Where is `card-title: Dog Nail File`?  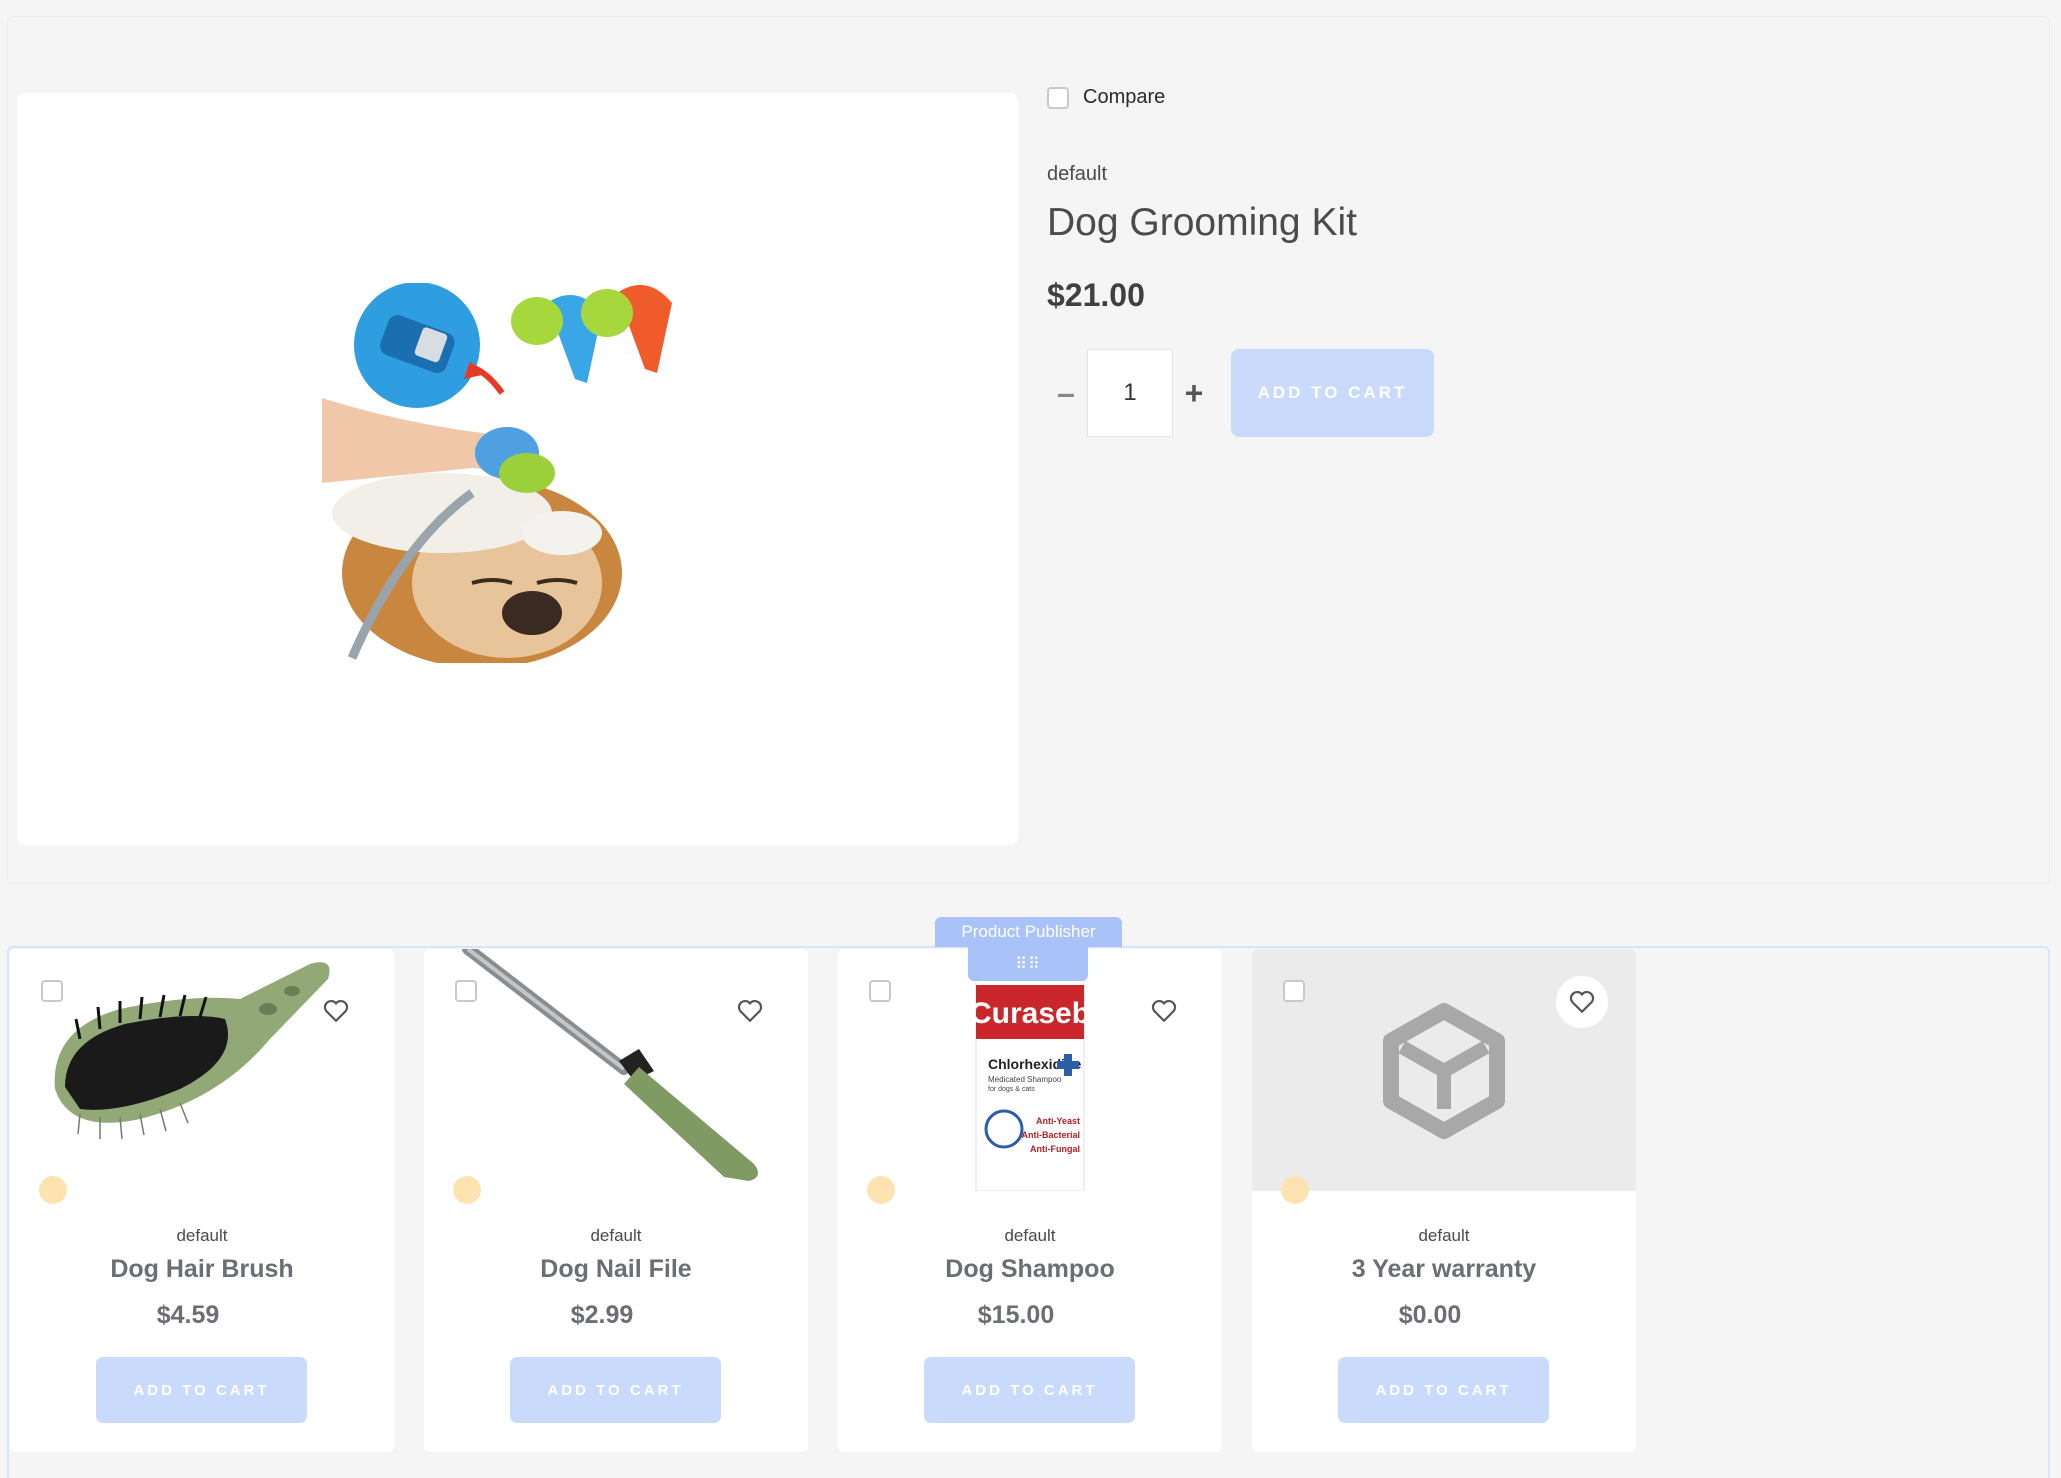 card-title: Dog Nail File is located at coordinates (616, 1269).